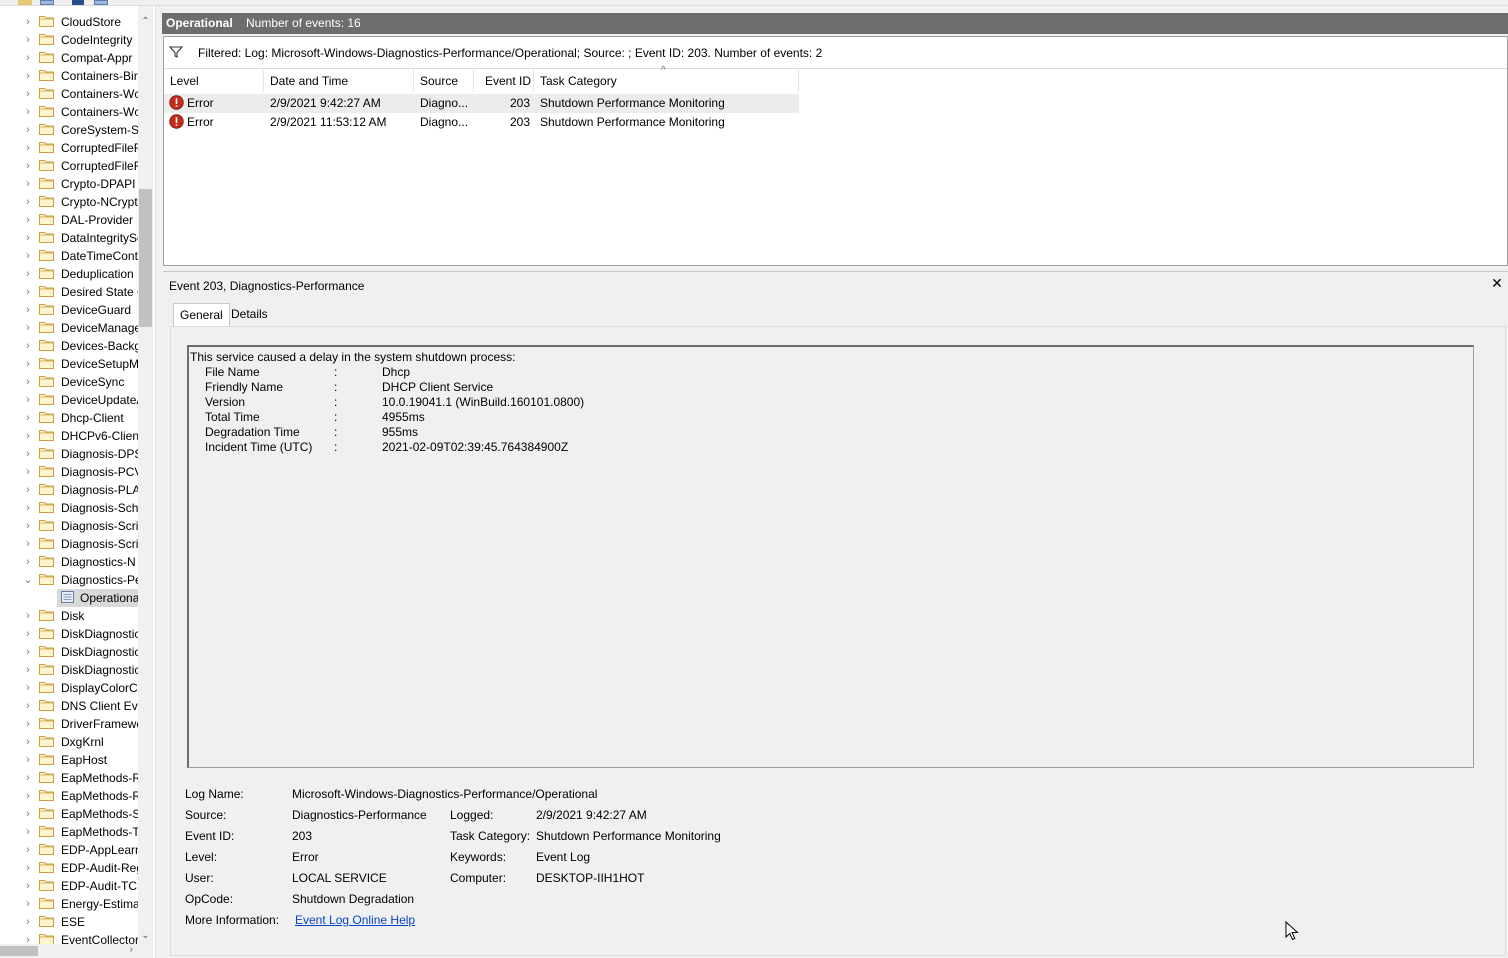  Describe the element at coordinates (69, 184) in the screenshot. I see `tree-item: › Crypto-DPAPI` at that location.